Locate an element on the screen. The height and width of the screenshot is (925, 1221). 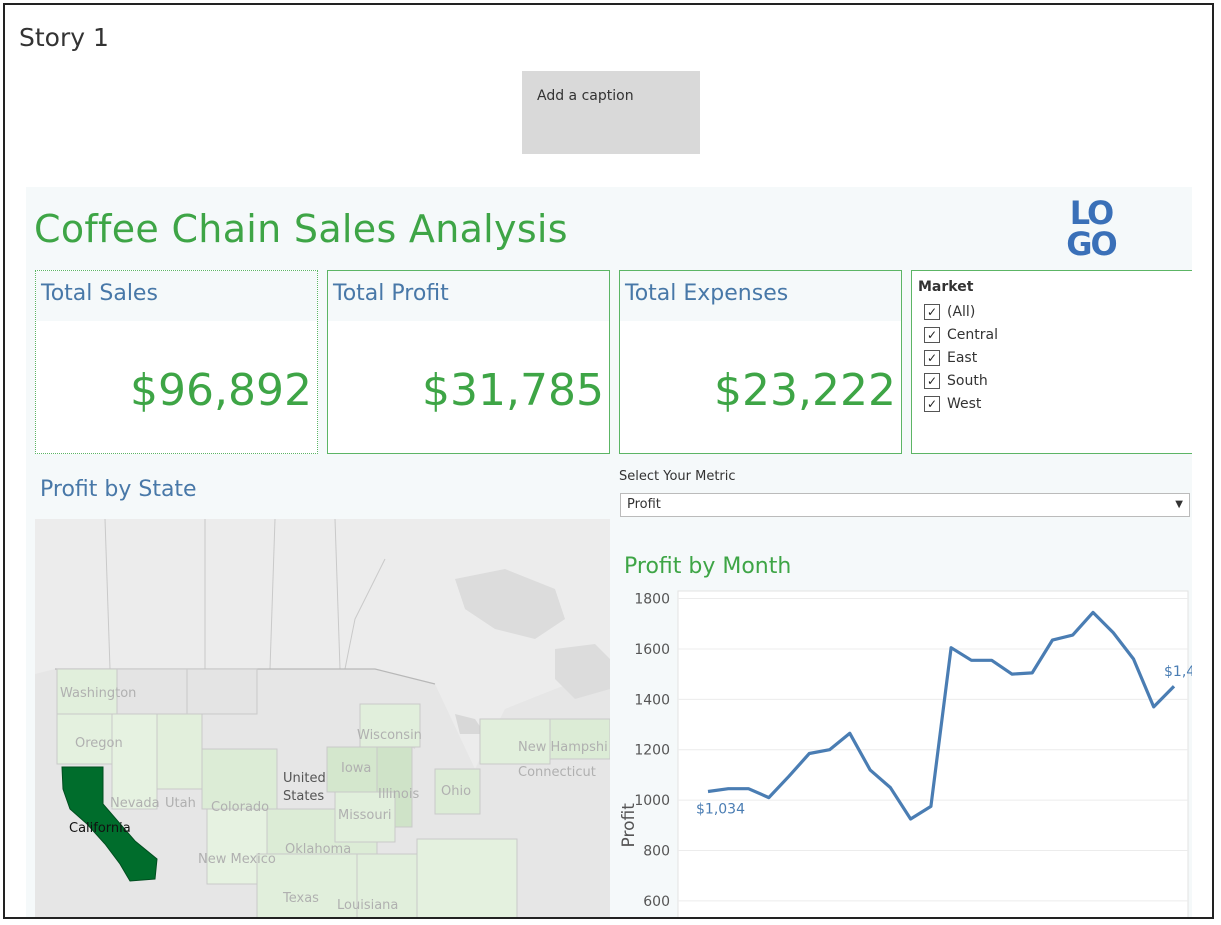
map-label-washington: Washington is located at coordinates (98, 693).